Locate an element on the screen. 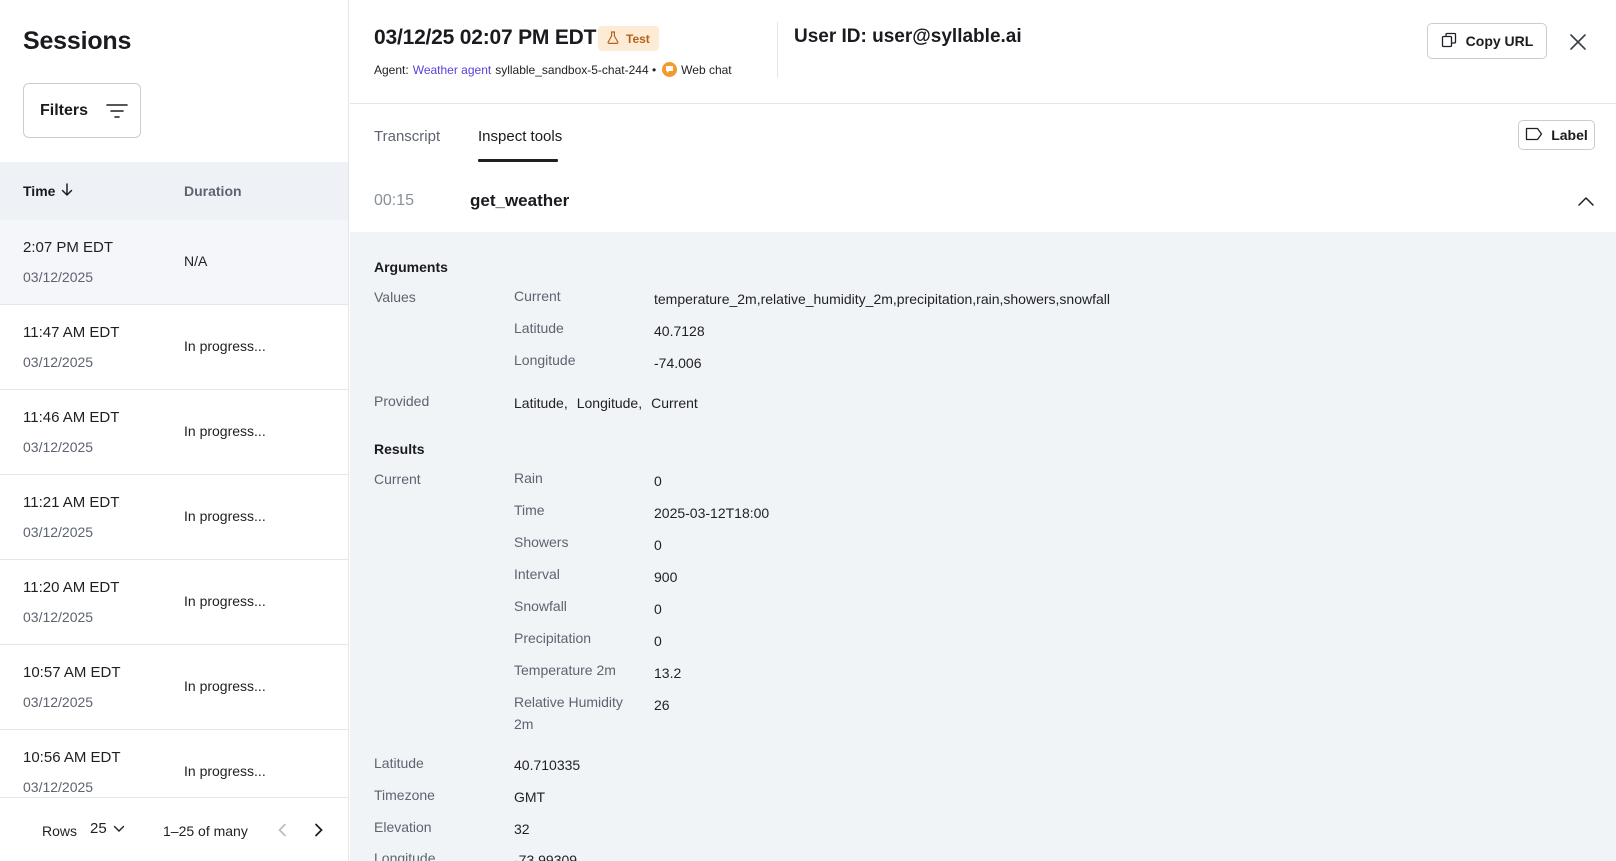 The height and width of the screenshot is (861, 1616). tool-call-timestamp: 00:15 is located at coordinates (394, 200).